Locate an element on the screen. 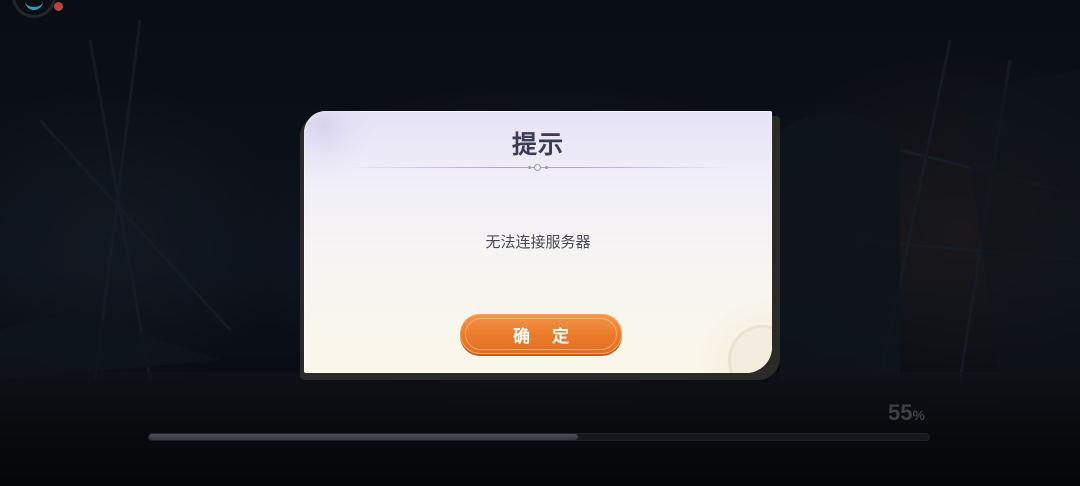 The image size is (1080, 486). confirm-button: 确 定 is located at coordinates (541, 334).